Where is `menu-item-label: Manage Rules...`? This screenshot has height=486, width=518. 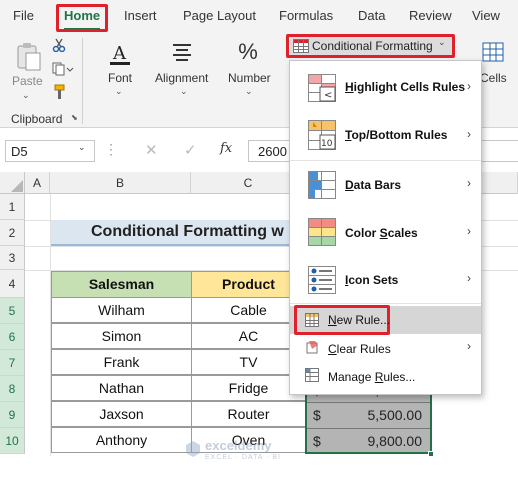 menu-item-label: Manage Rules... is located at coordinates (372, 377).